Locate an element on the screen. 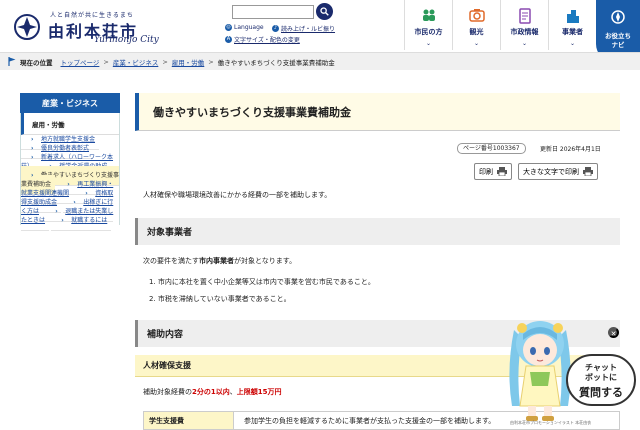 This screenshot has width=640, height=430. illustration-credit: 由利本荘市プロモーションイラスト 本荘由衣 is located at coordinates (551, 422).